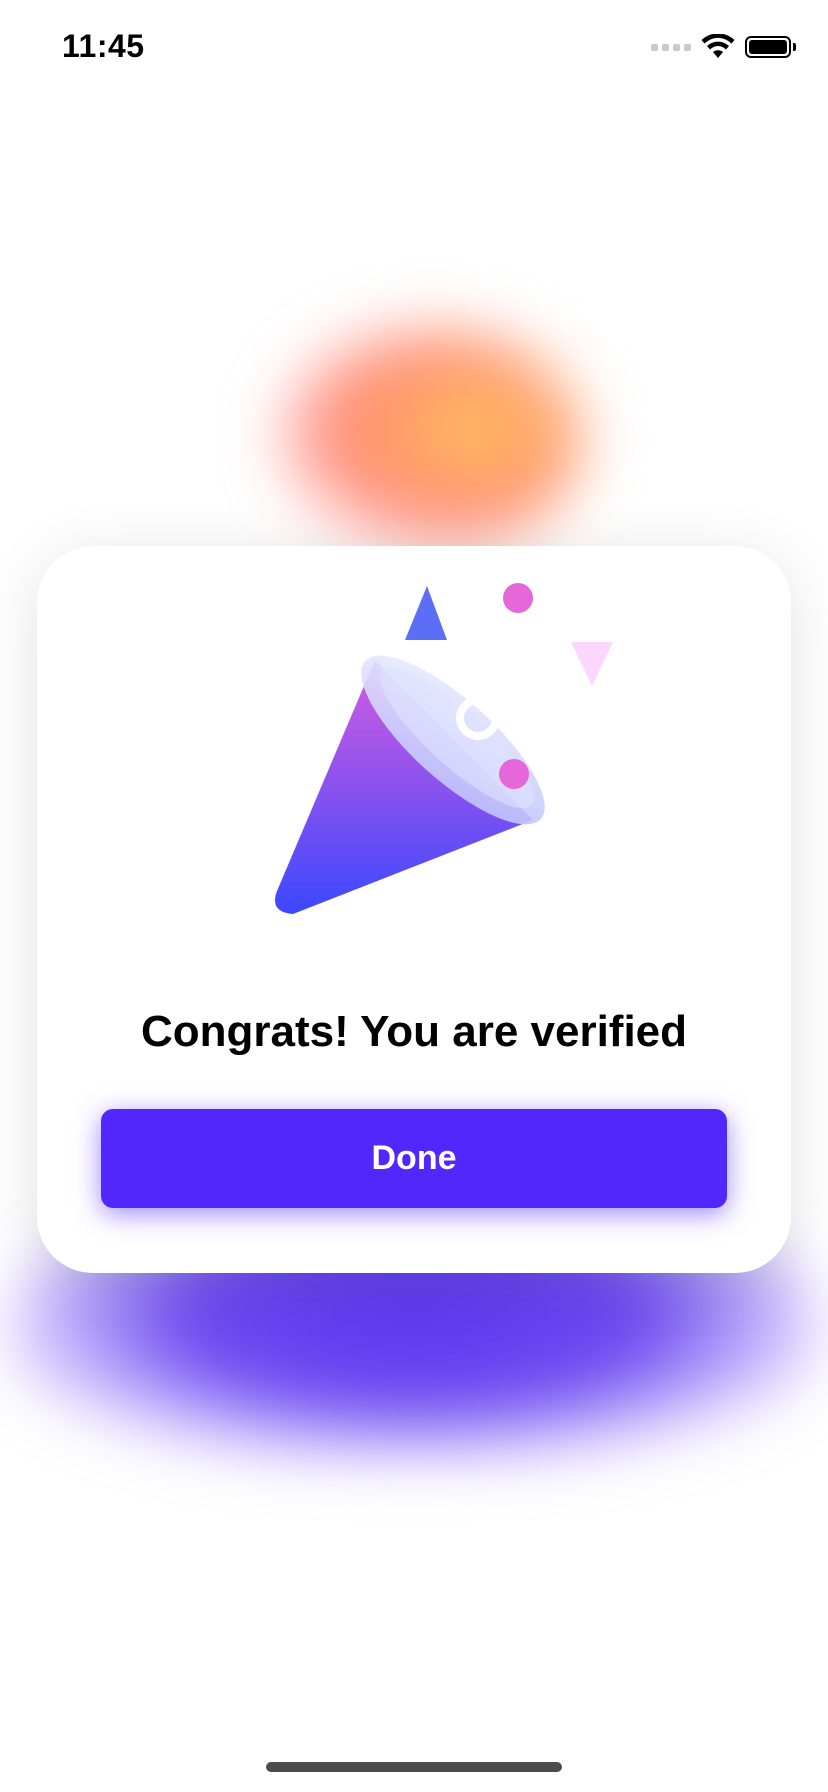  Describe the element at coordinates (414, 1767) in the screenshot. I see `home-indicator` at that location.